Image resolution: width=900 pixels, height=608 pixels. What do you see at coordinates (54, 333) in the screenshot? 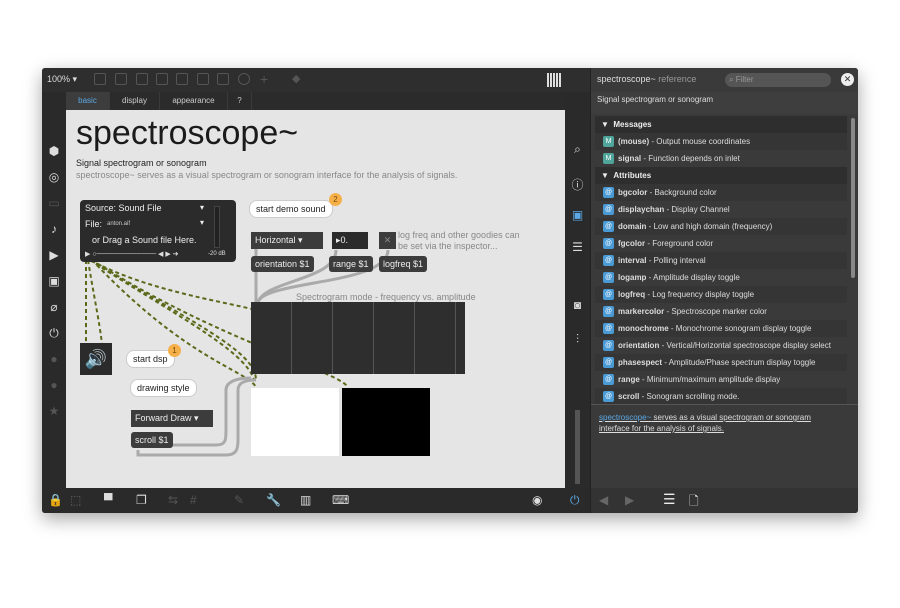
I see `plug-icon: ⏻` at bounding box center [54, 333].